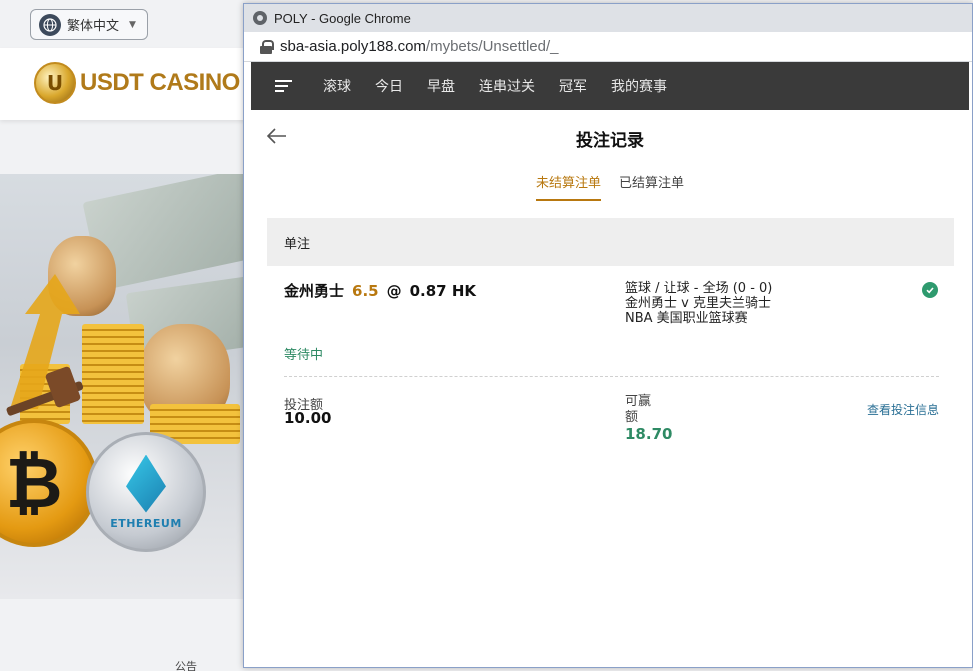  Describe the element at coordinates (441, 86) in the screenshot. I see `nav-item-early: 早盘` at that location.